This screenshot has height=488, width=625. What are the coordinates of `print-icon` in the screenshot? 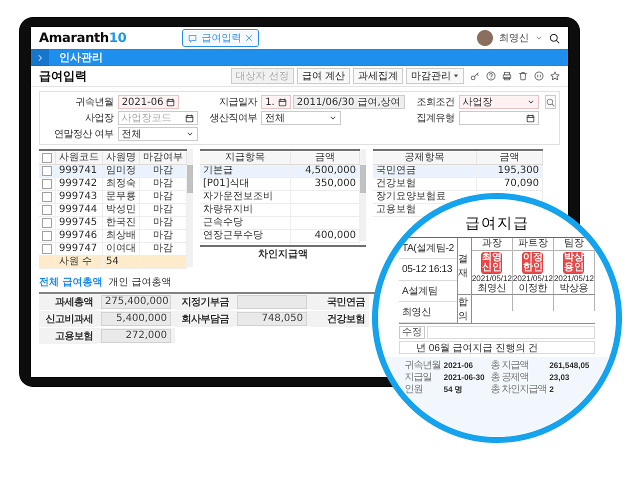 It's located at (507, 76).